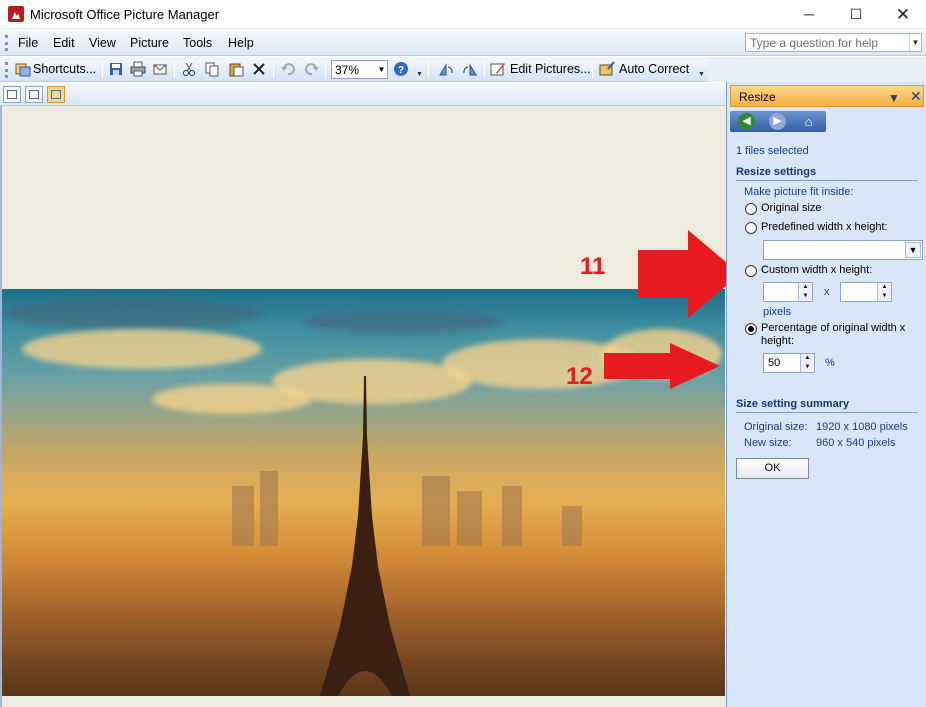 The image size is (926, 707). Describe the element at coordinates (827, 173) in the screenshot. I see `resize-settings-heading: Resize settings` at that location.